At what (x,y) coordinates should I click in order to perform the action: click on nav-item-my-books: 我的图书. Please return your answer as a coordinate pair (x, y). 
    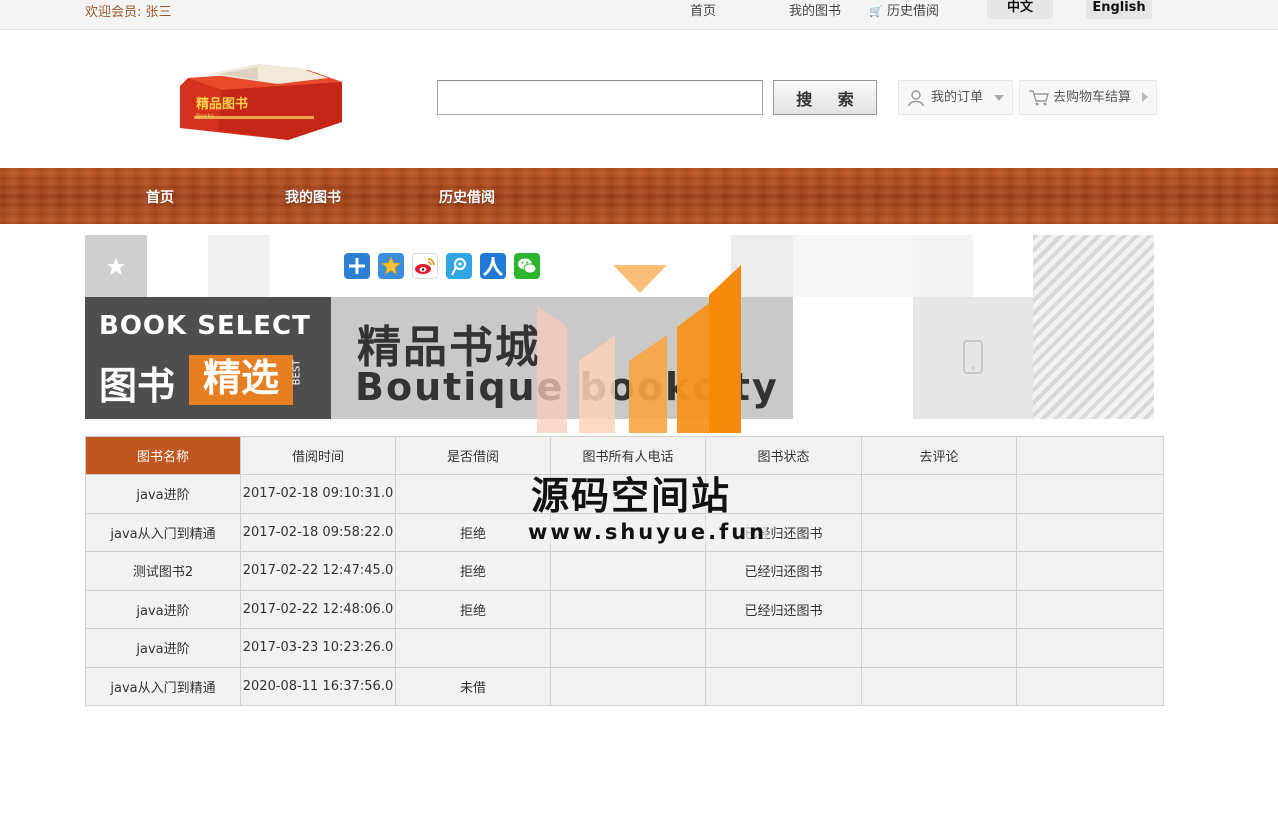
    Looking at the image, I should click on (313, 197).